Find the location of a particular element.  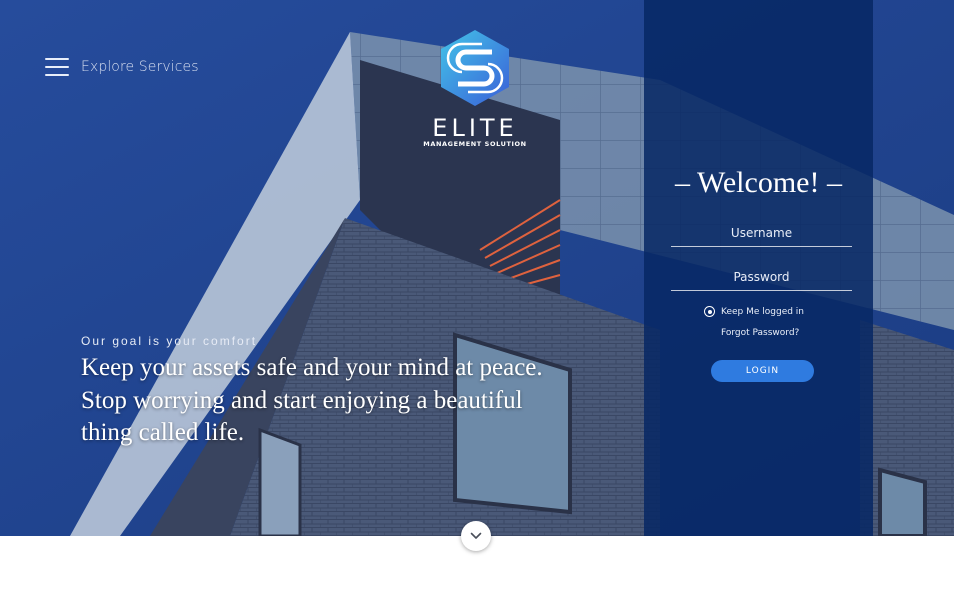

brand-name: ELITE is located at coordinates (475, 128).